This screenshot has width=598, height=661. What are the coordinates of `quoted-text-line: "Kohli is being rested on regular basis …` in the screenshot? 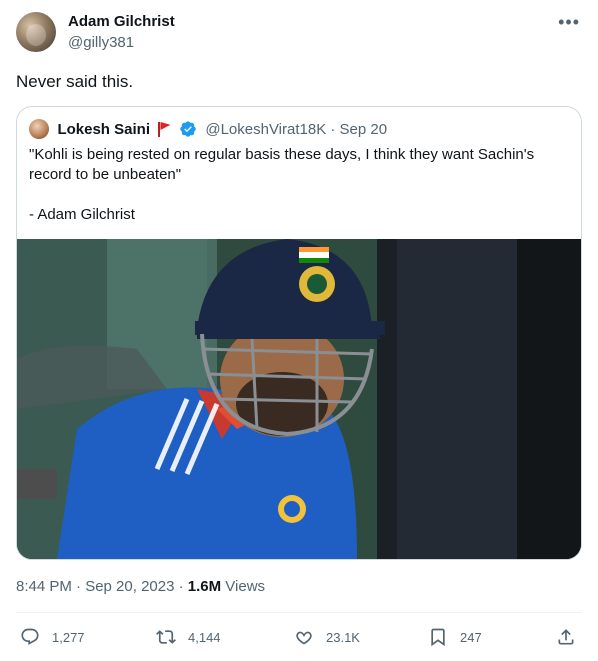 It's located at (282, 154).